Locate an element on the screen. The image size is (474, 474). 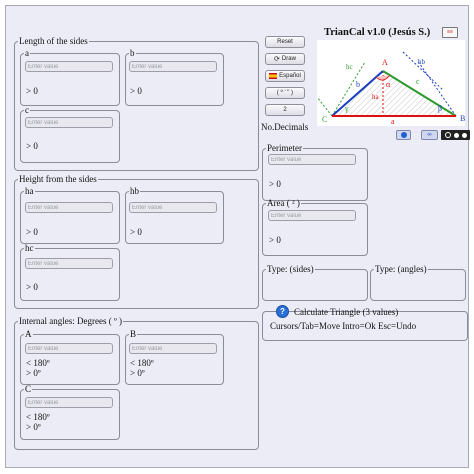
side-c-marker: c is located at coordinates (418, 81).